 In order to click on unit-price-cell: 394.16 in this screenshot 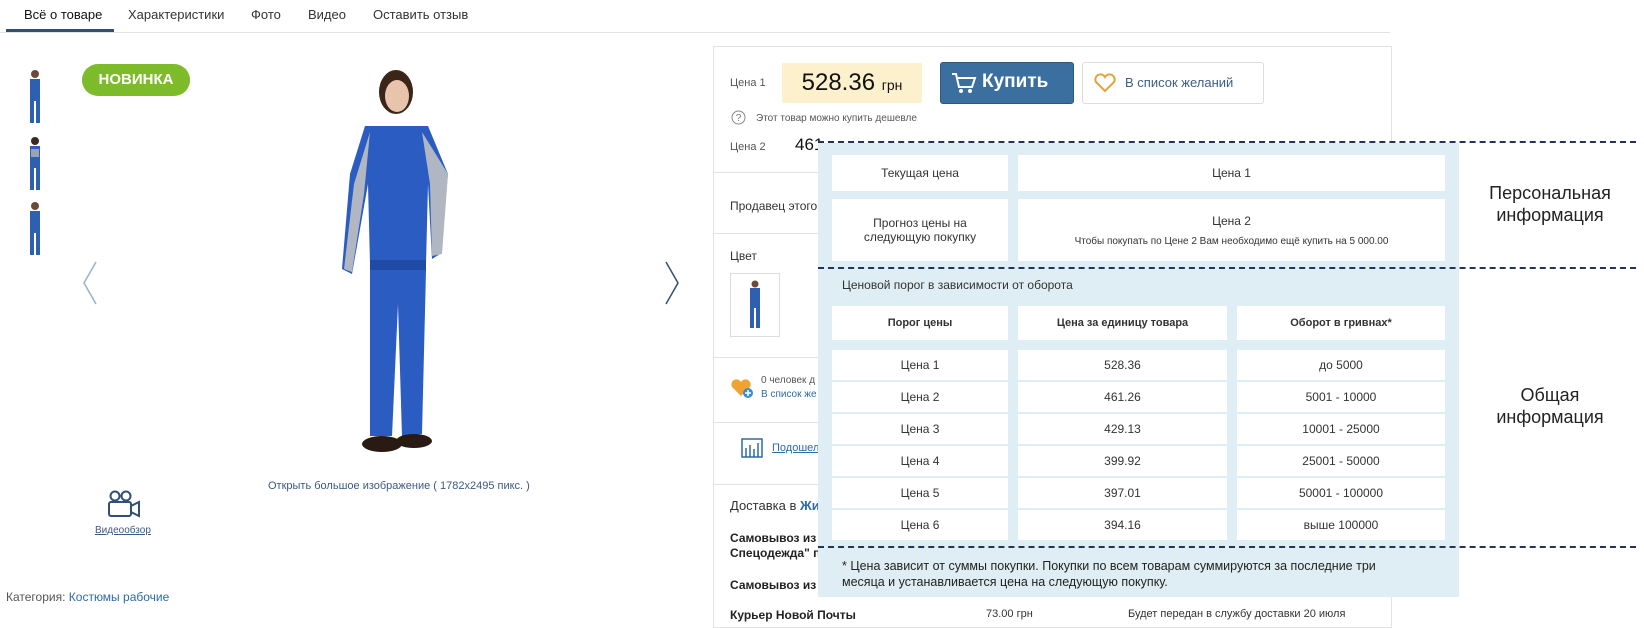, I will do `click(1122, 525)`.